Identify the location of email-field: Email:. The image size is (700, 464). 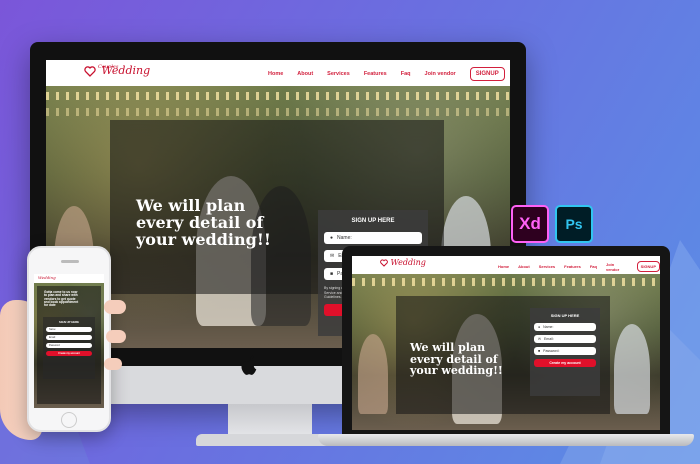
(69, 337).